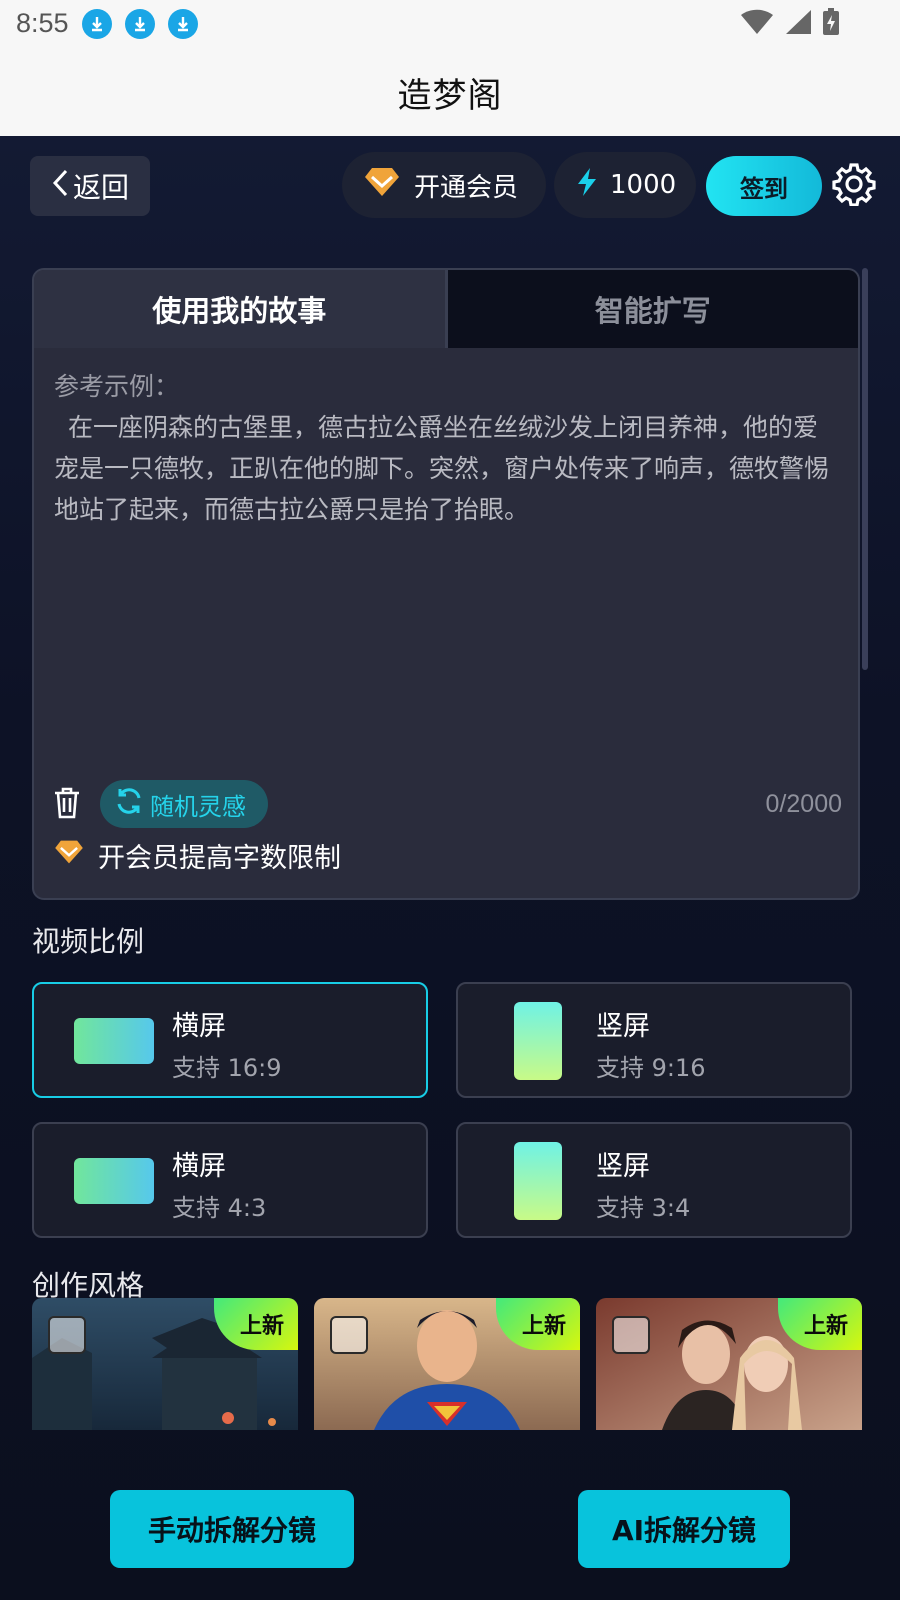  Describe the element at coordinates (230, 1180) in the screenshot. I see `ratio-option-4-3: 横屏 支持 4:3` at that location.